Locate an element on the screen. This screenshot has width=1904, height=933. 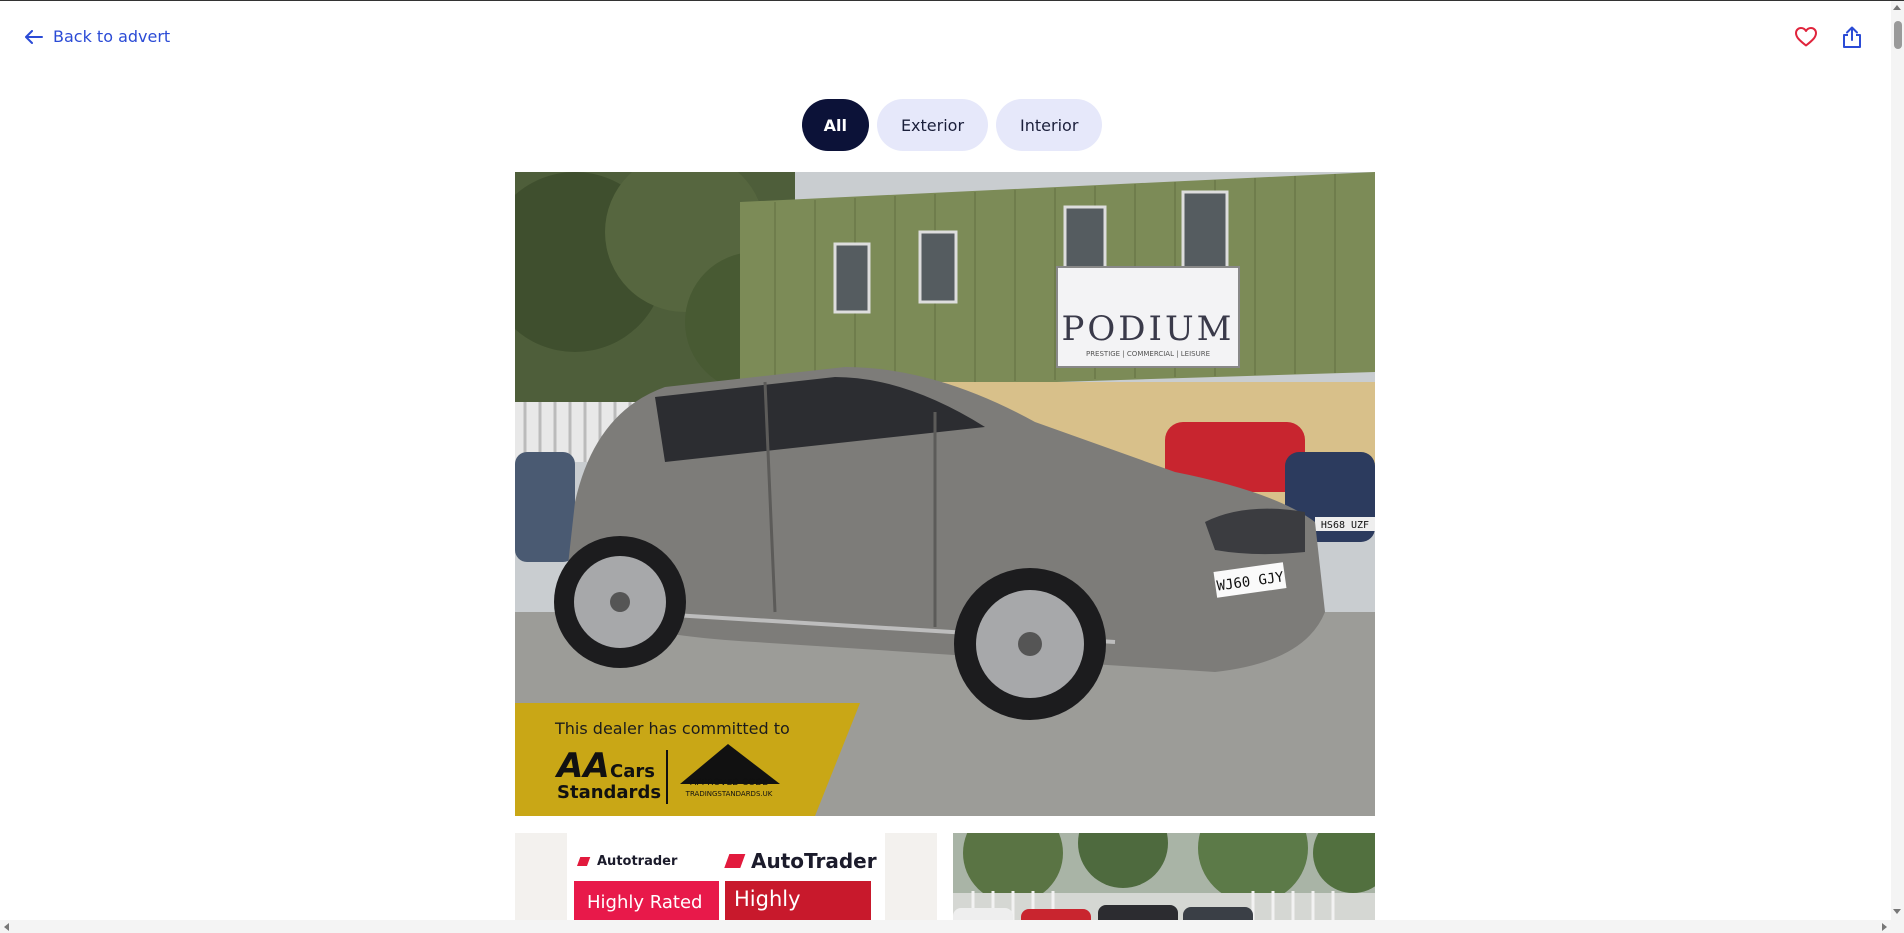
podium-sign-text: PODIUM is located at coordinates (1148, 329).